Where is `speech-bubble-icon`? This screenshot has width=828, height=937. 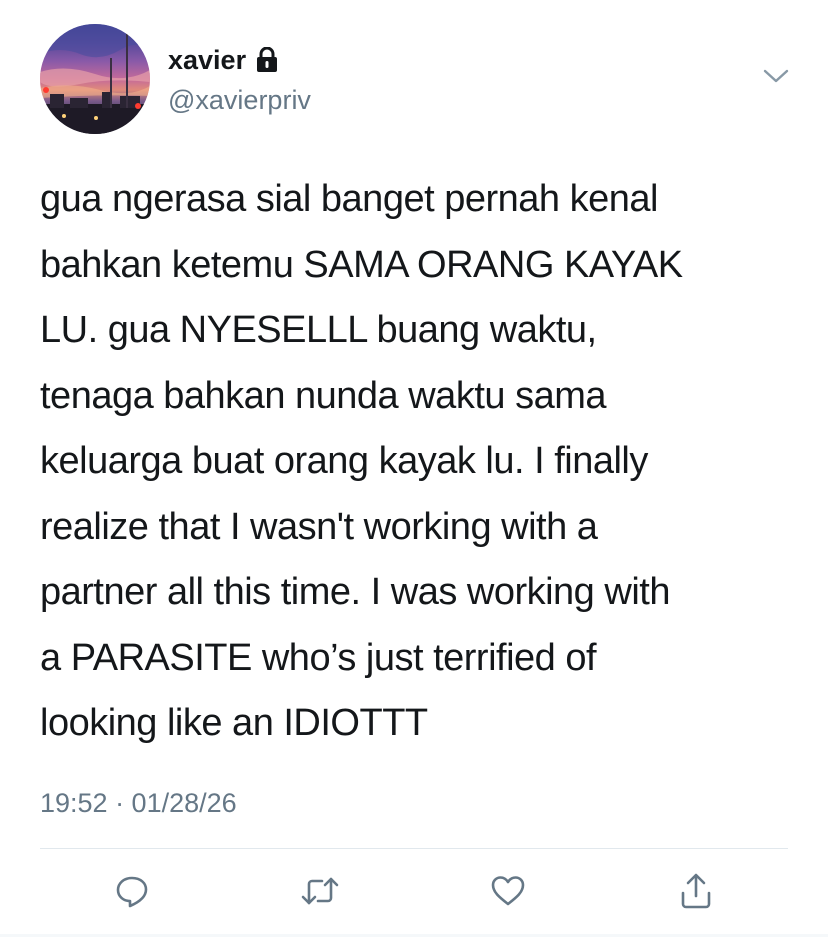 speech-bubble-icon is located at coordinates (132, 893).